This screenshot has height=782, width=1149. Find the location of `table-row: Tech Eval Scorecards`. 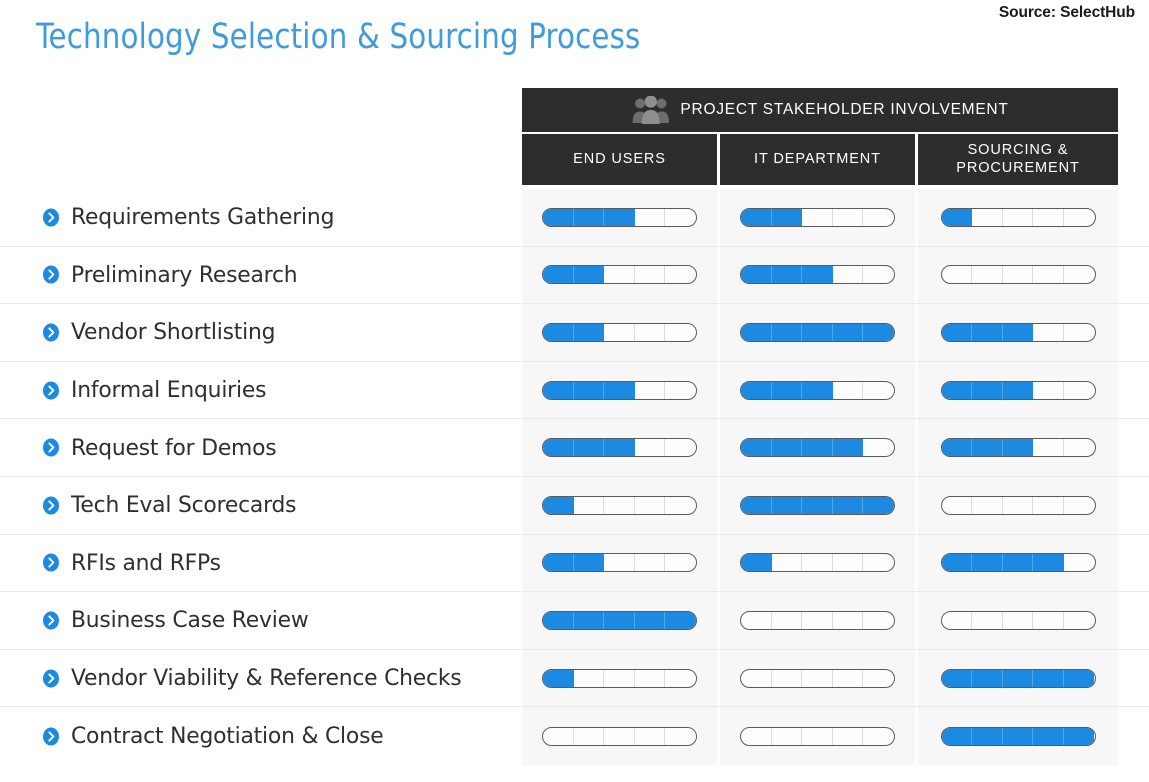

table-row: Tech Eval Scorecards is located at coordinates (574, 505).